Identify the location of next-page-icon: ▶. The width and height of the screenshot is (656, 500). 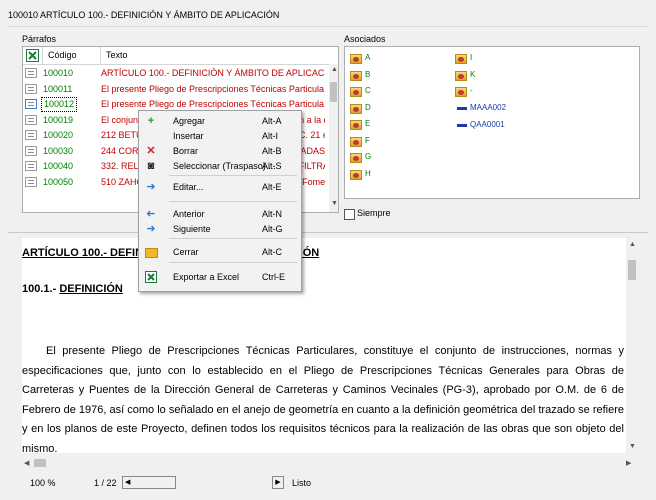
(278, 482).